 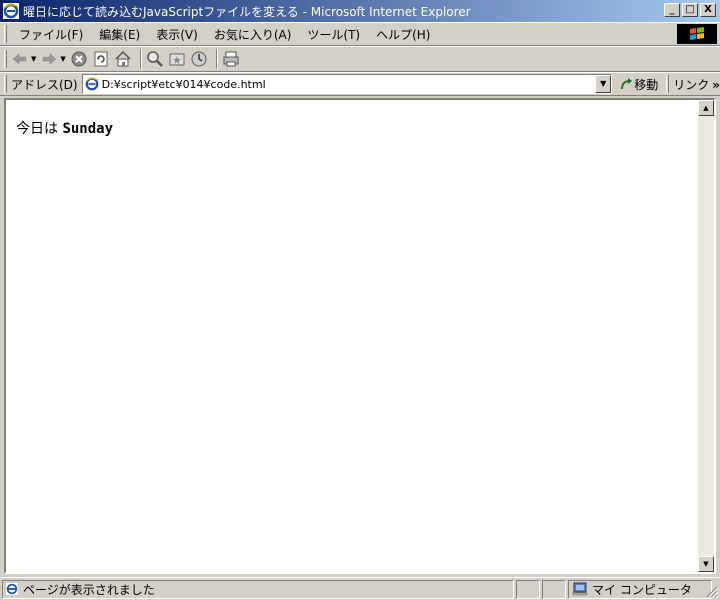 I want to click on forward-button: ▼, so click(x=53, y=59).